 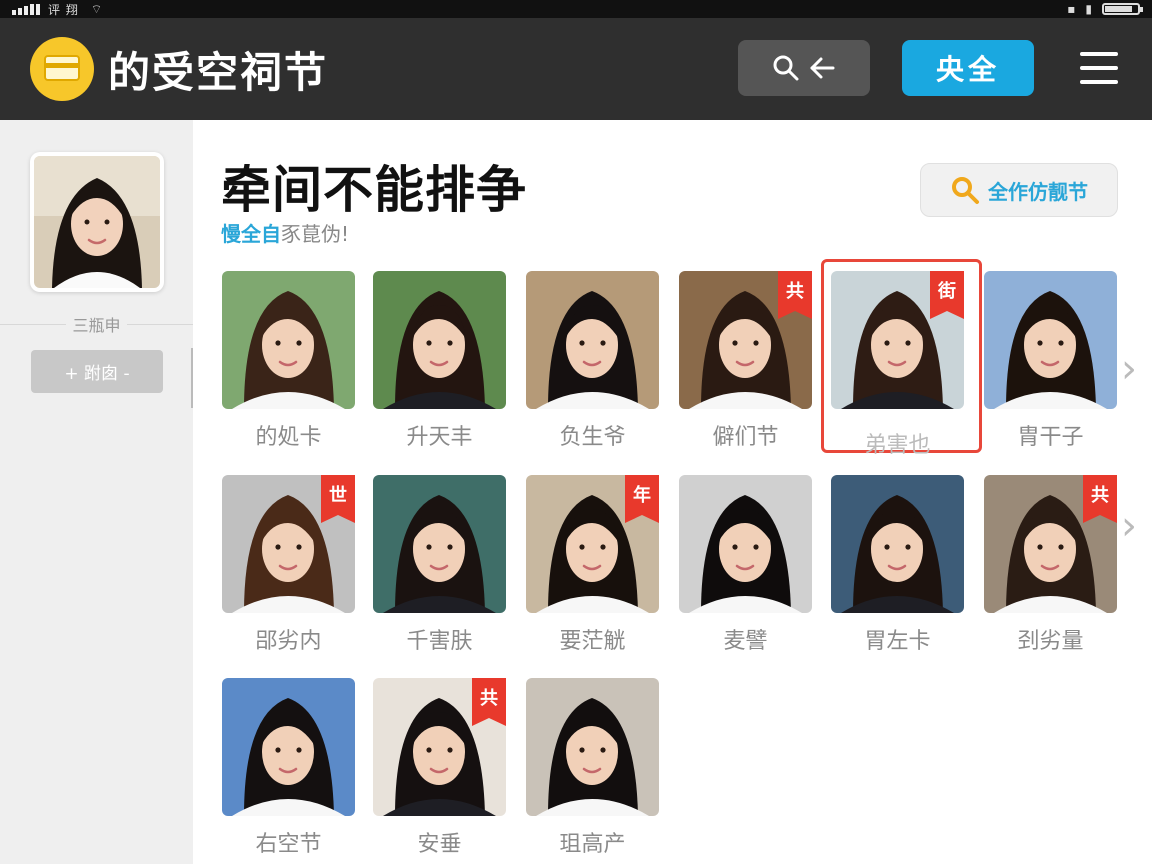 What do you see at coordinates (96, 324) in the screenshot?
I see `sidebar-label: 三瓶申` at bounding box center [96, 324].